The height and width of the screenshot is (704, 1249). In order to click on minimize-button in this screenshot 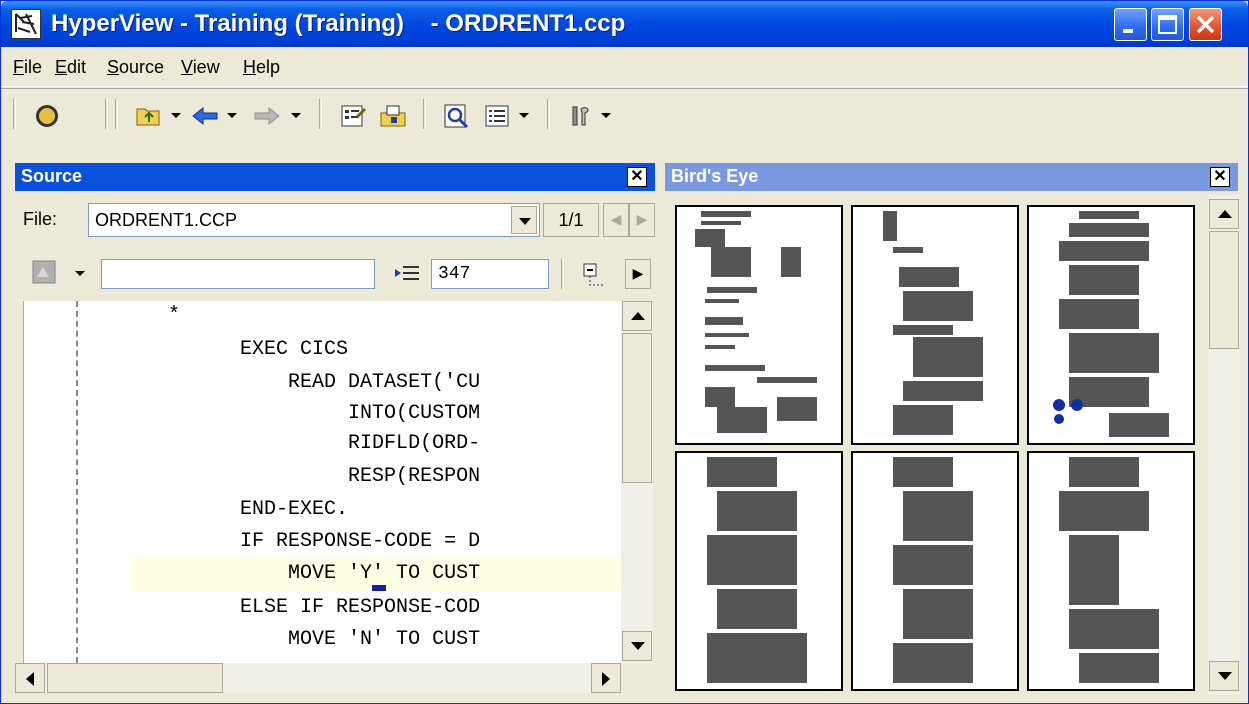, I will do `click(1130, 24)`.